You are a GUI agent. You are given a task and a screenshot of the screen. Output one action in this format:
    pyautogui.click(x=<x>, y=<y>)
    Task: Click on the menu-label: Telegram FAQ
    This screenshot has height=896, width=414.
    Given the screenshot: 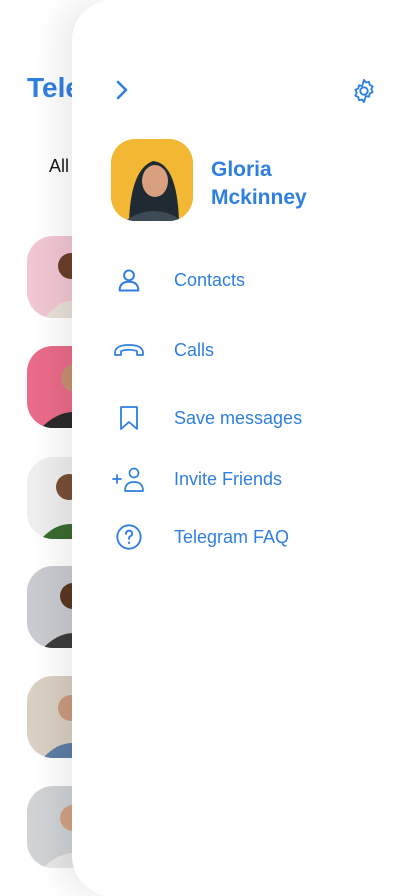 What is the action you would take?
    pyautogui.click(x=232, y=536)
    